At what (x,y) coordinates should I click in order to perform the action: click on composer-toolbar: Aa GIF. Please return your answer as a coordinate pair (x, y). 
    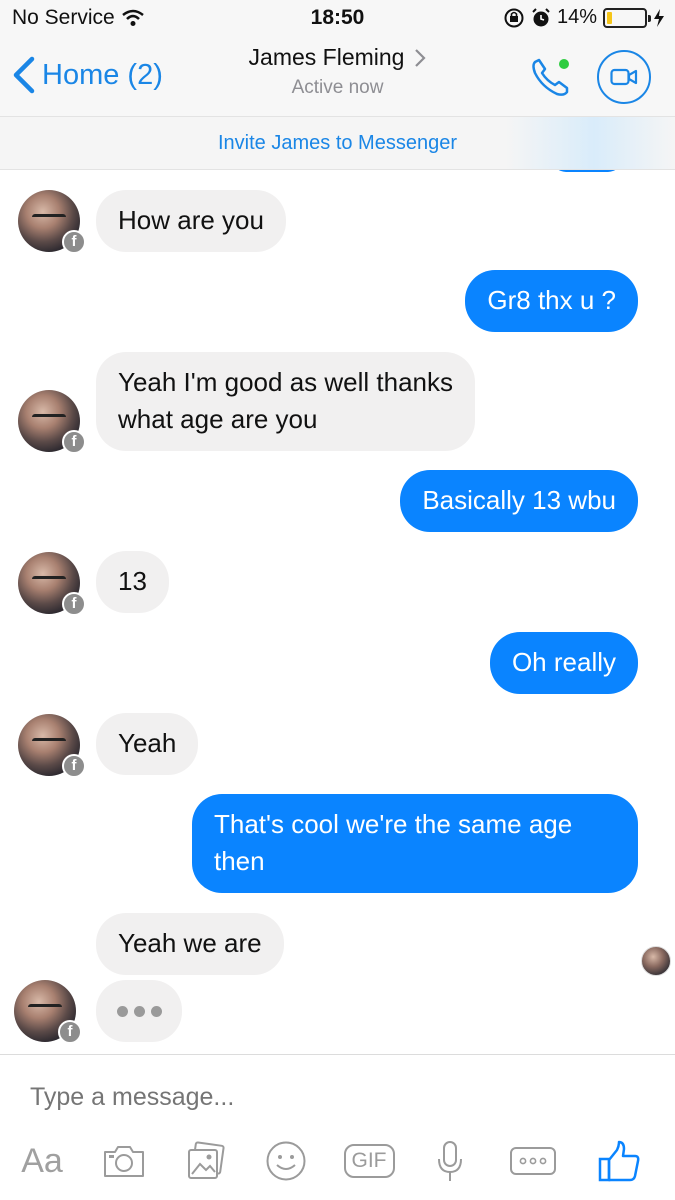
    Looking at the image, I should click on (337, 1164).